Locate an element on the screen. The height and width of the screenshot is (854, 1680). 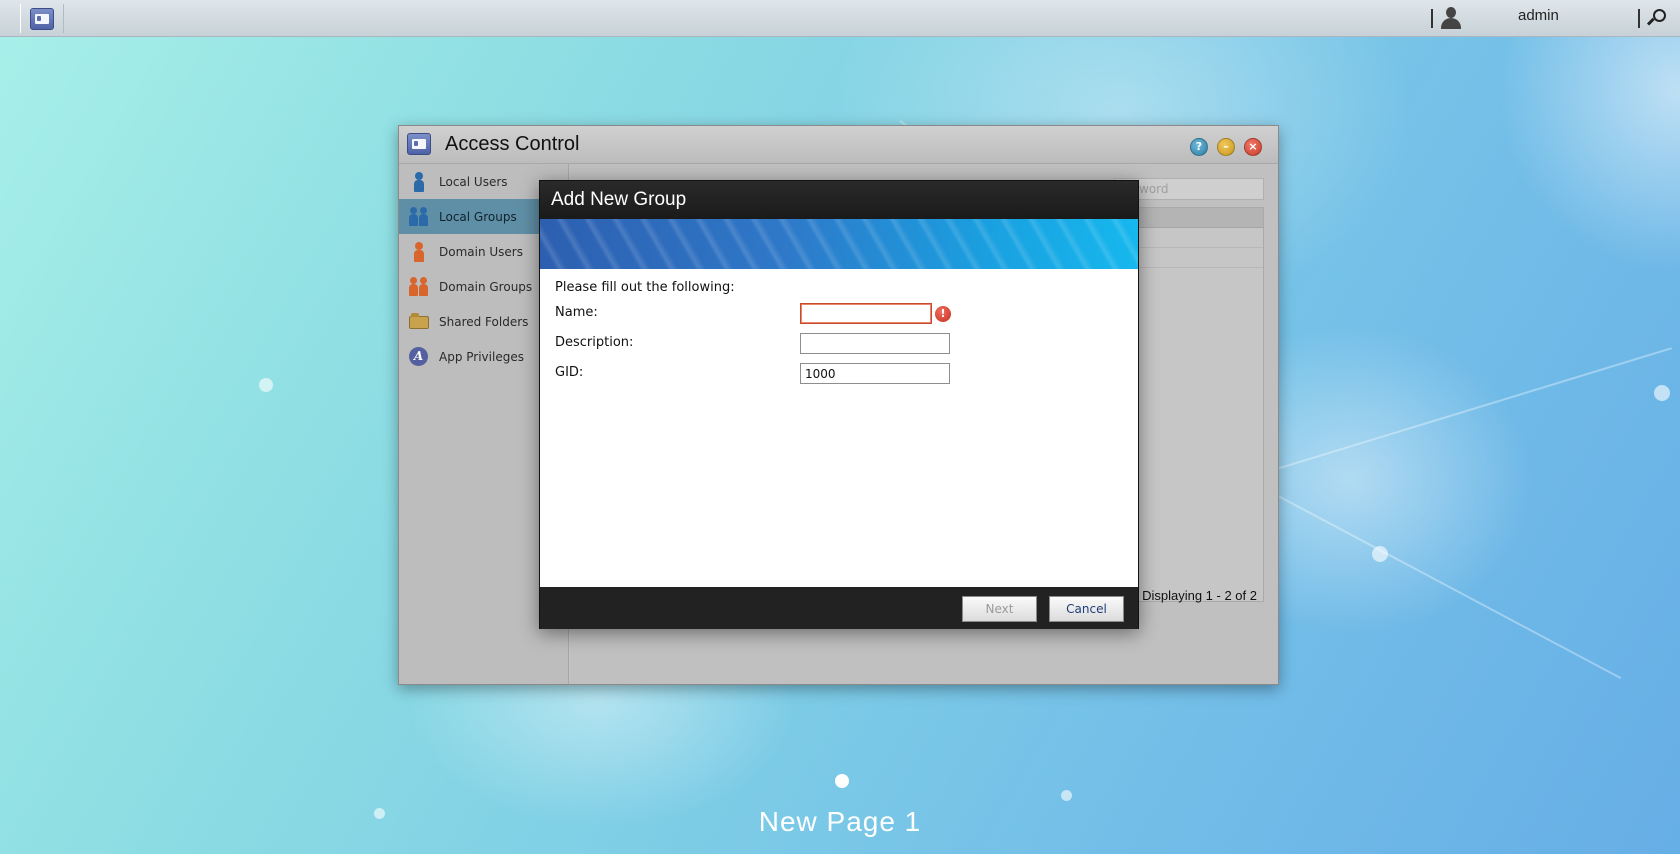
group-icon is located at coordinates (419, 217).